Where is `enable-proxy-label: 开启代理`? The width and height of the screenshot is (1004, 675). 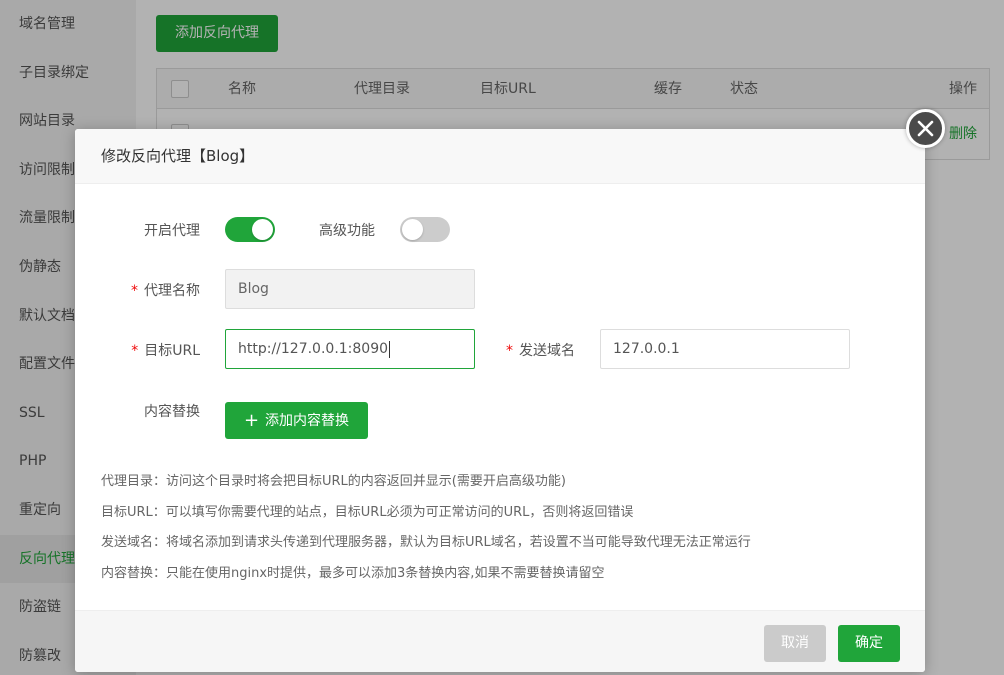 enable-proxy-label: 开启代理 is located at coordinates (172, 231).